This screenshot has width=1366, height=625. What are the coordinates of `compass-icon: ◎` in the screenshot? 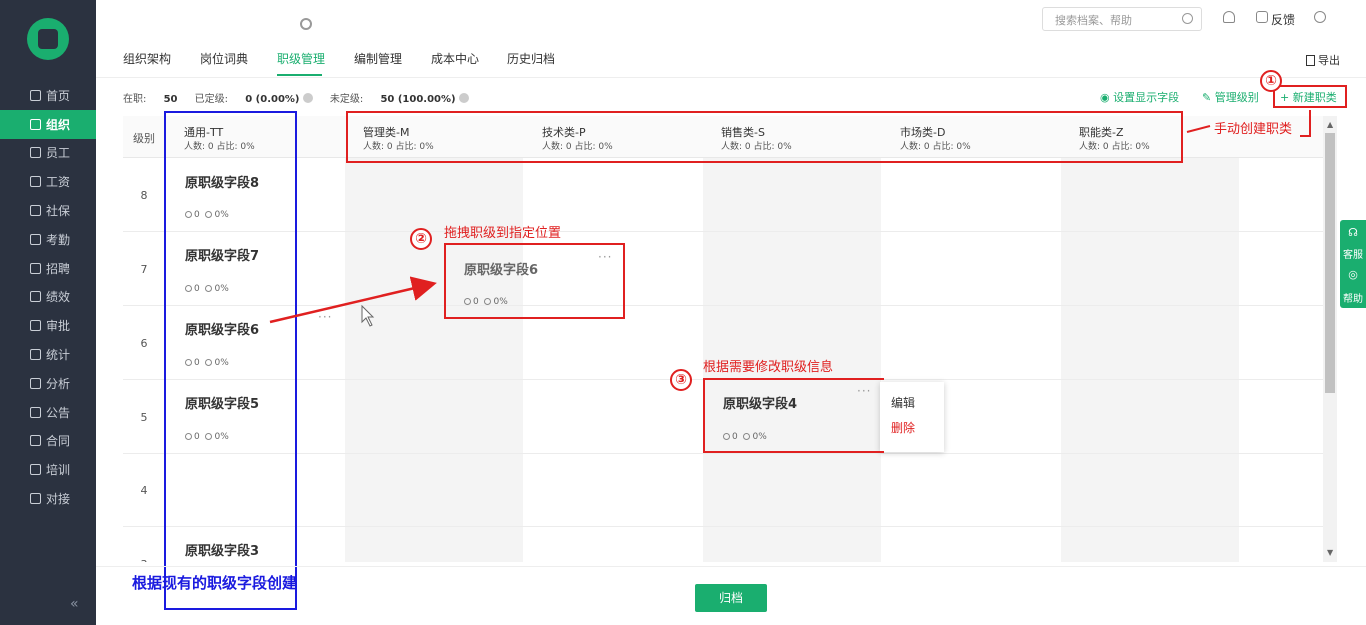 It's located at (1353, 274).